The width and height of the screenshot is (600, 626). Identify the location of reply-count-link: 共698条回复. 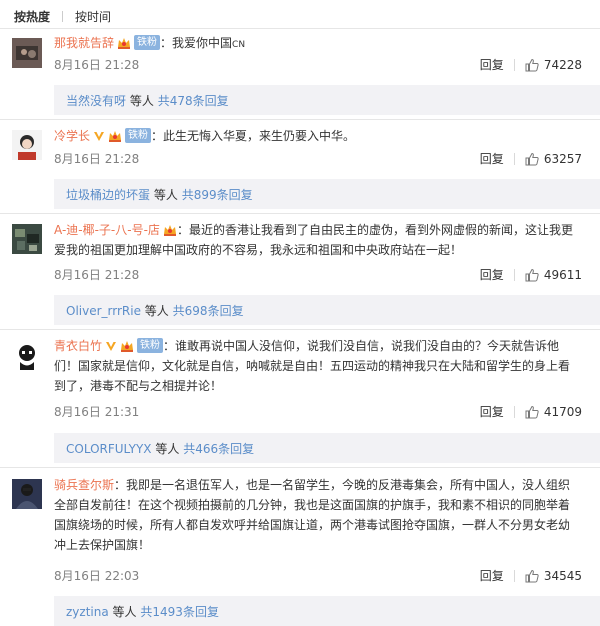
(208, 311).